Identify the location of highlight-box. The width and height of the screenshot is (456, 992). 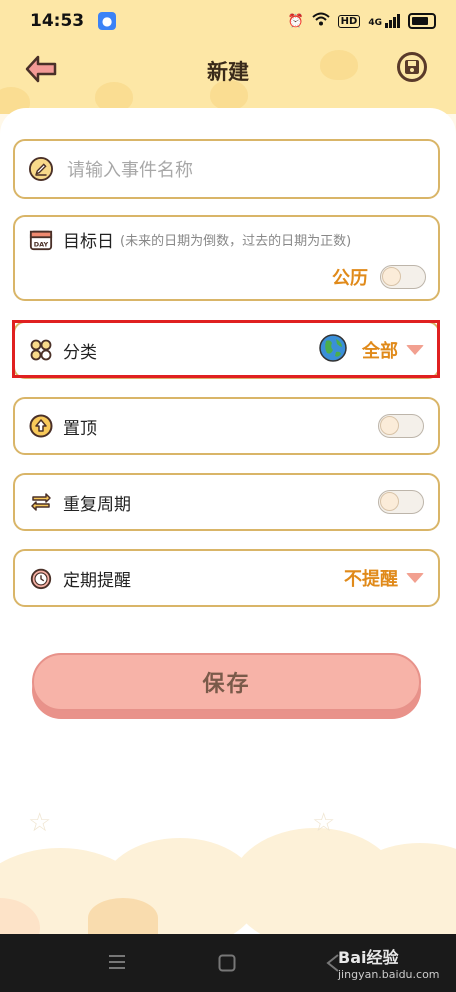
(226, 349).